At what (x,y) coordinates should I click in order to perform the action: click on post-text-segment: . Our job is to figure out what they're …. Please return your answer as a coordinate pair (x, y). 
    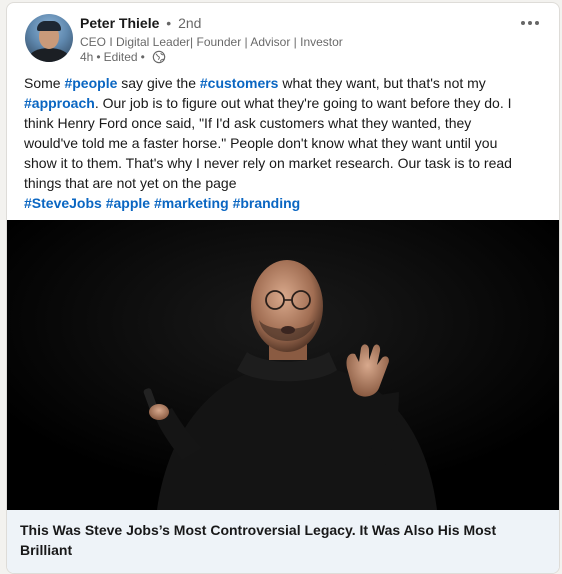
    Looking at the image, I should click on (303, 103).